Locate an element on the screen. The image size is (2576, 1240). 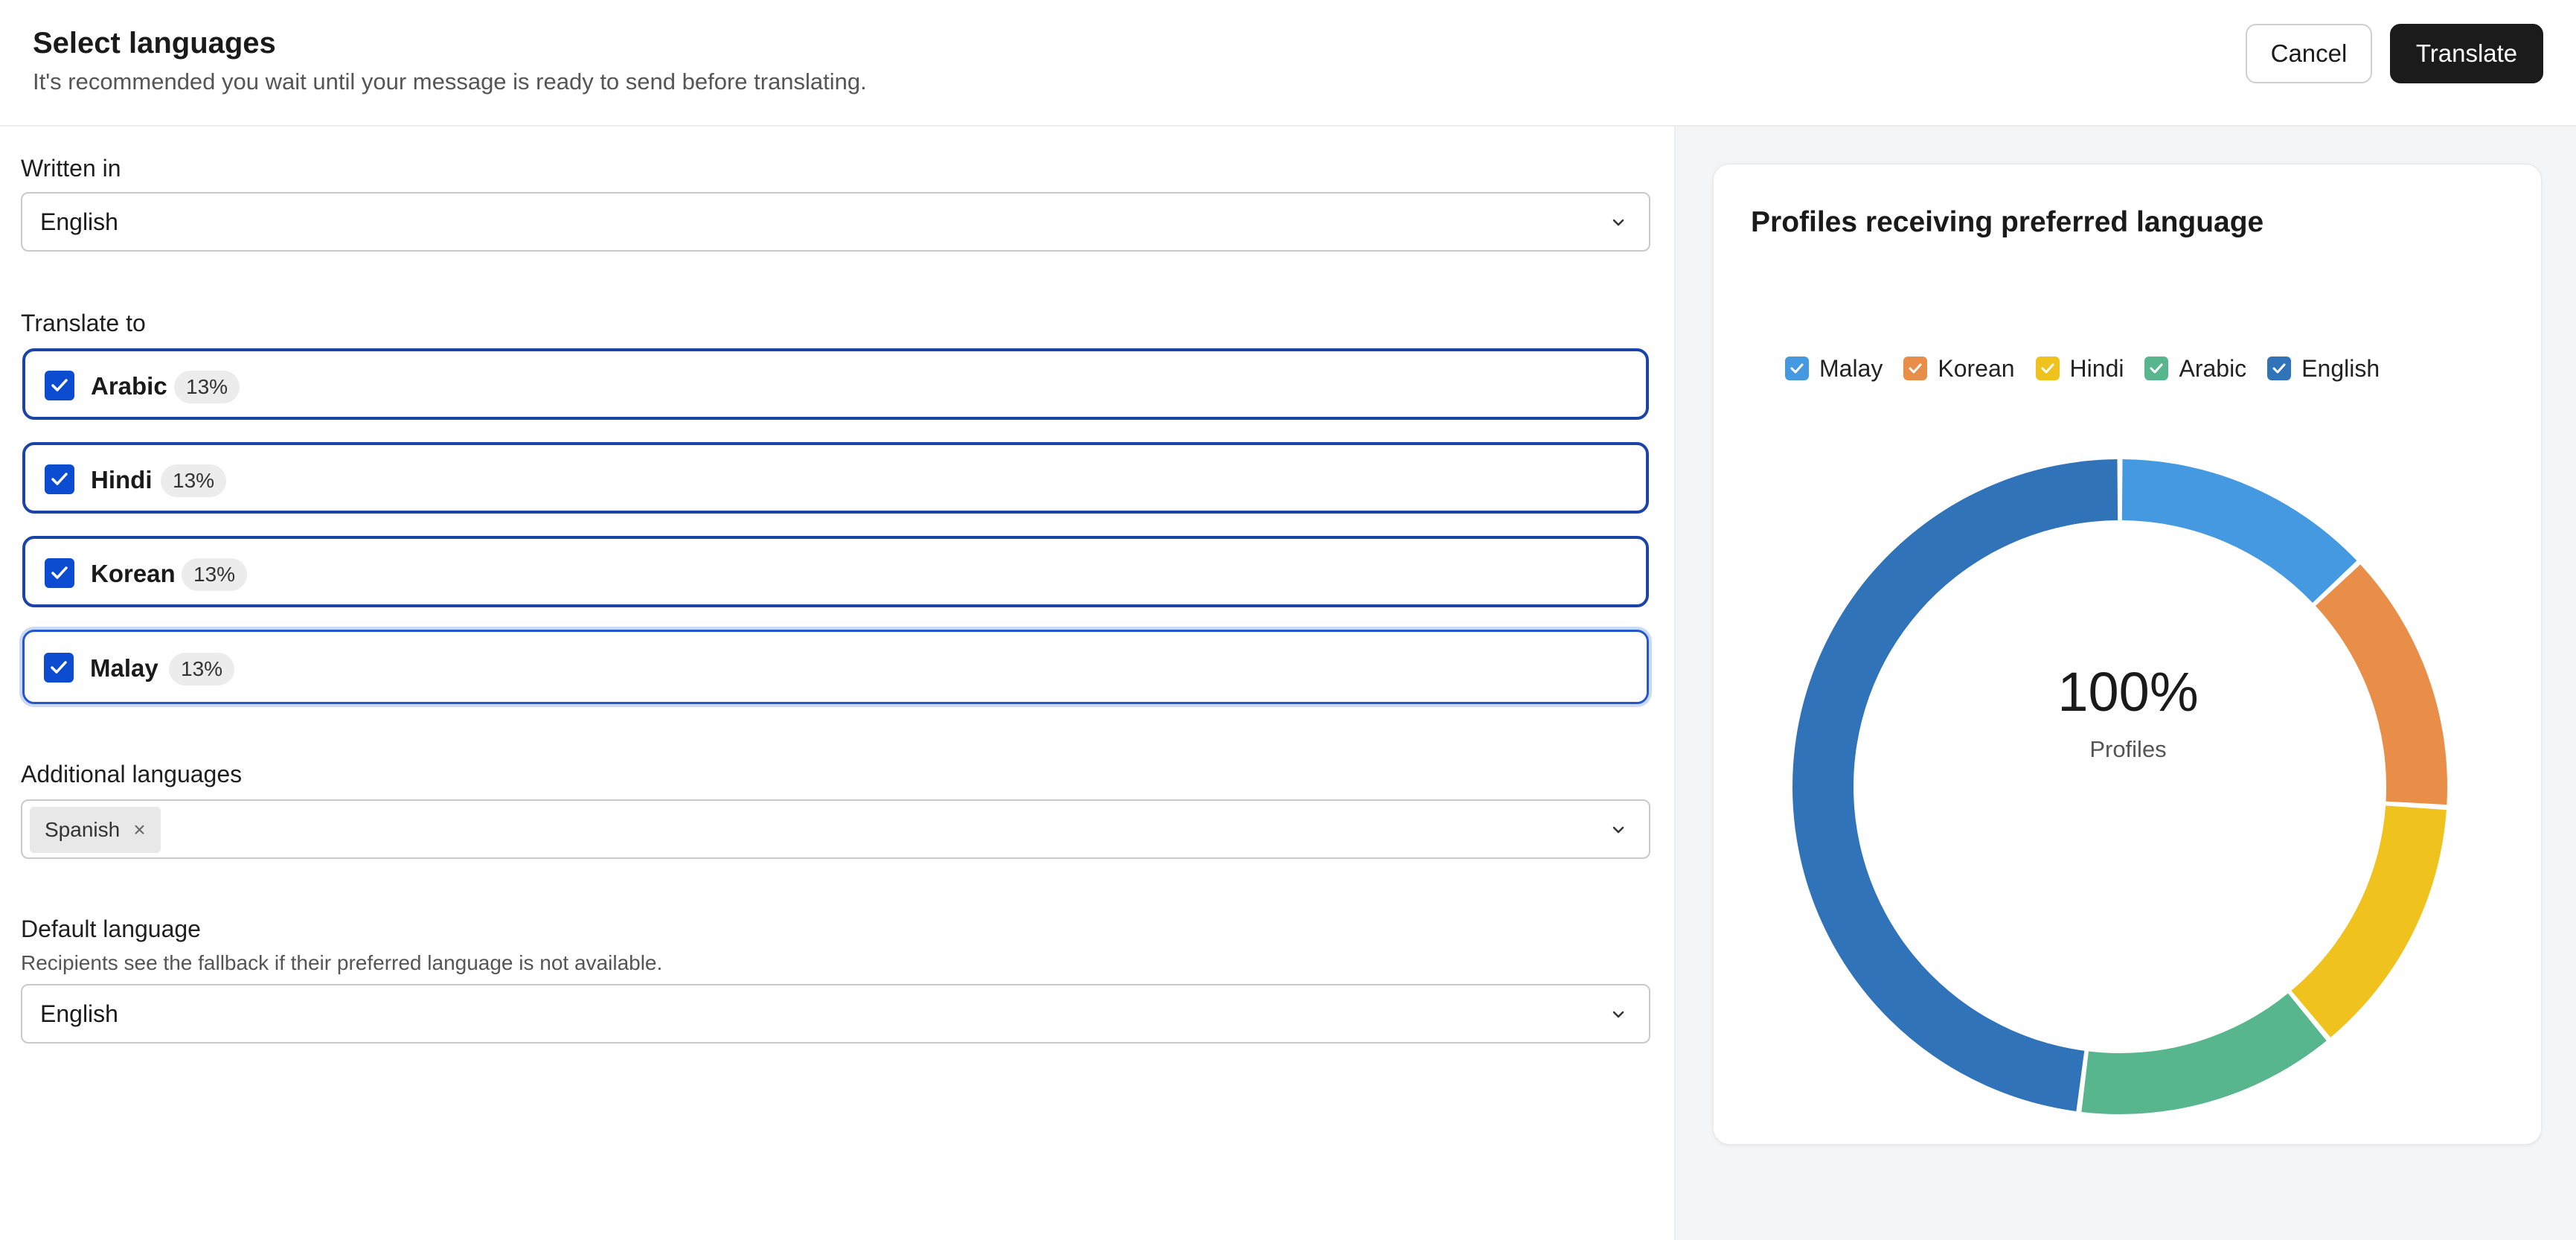
language-chip: Spanish × is located at coordinates (95, 830).